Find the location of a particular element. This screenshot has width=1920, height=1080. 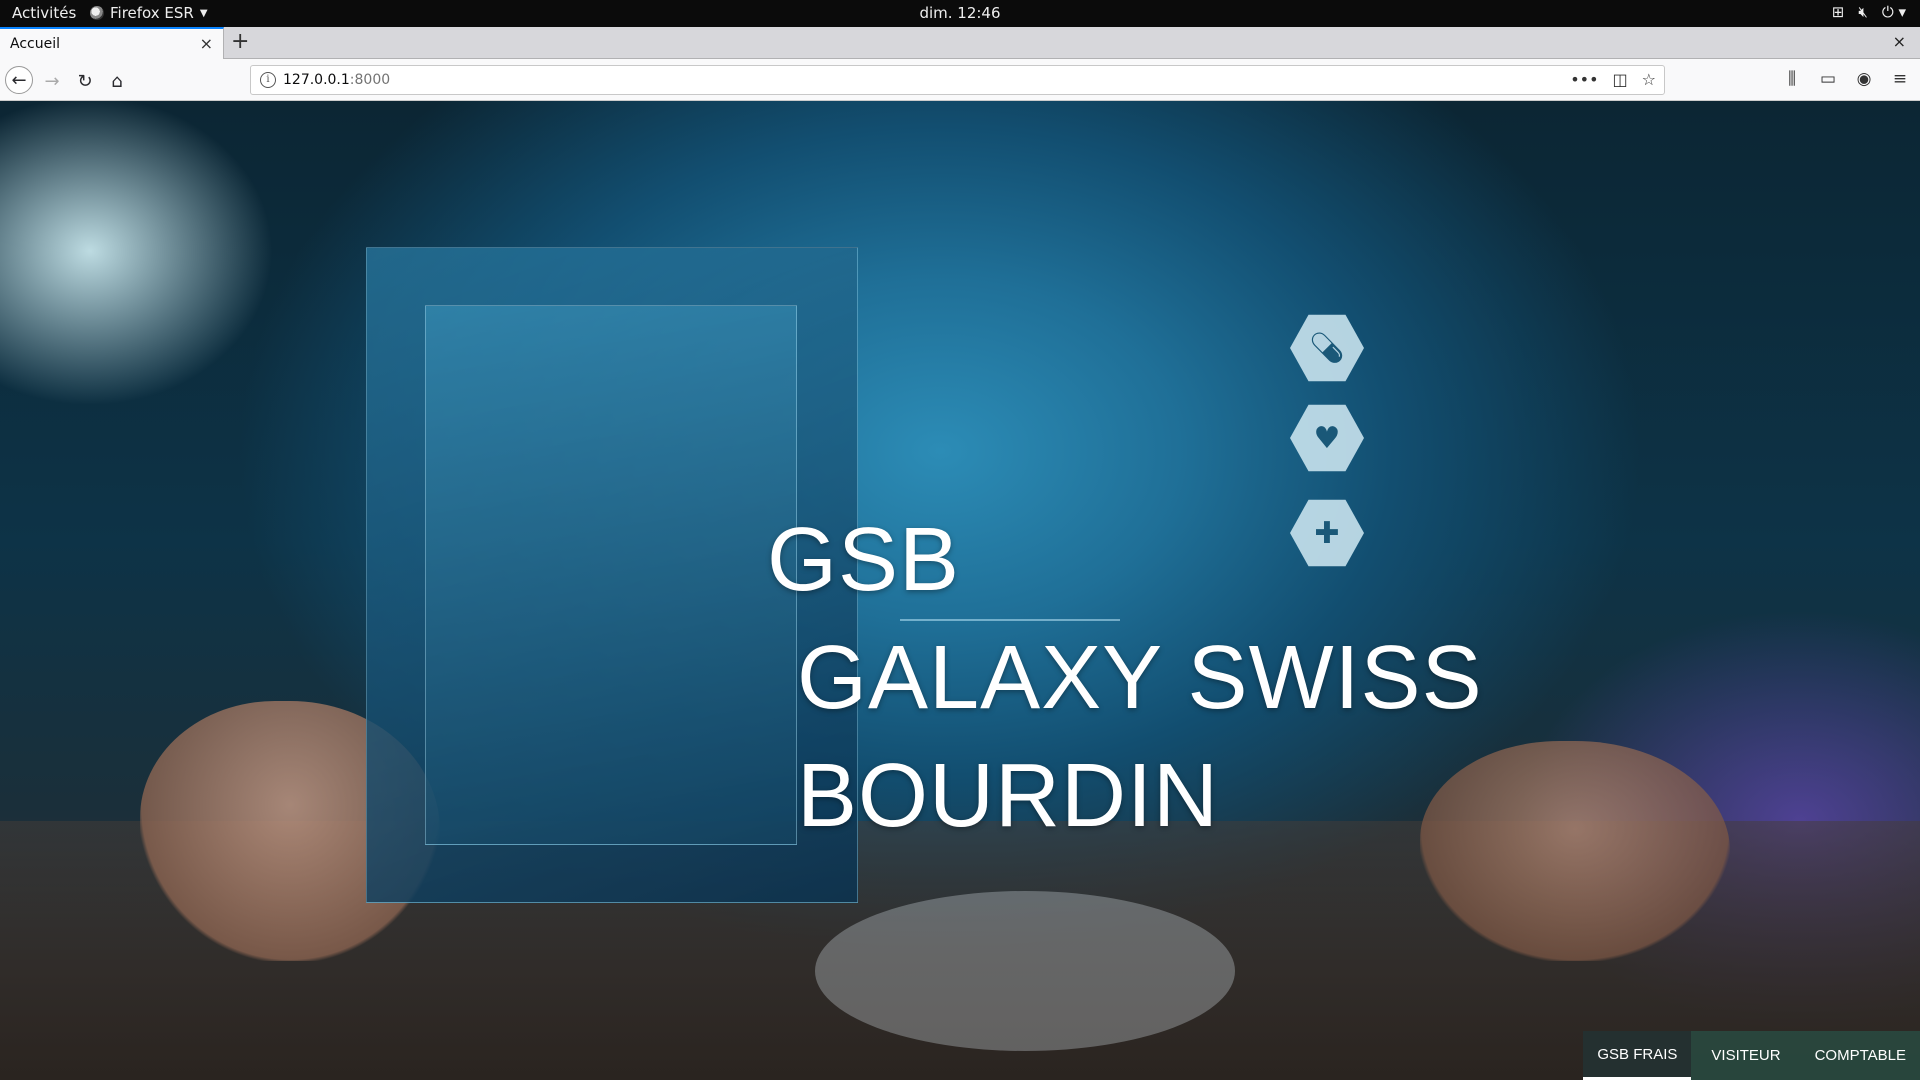

window-close-icon: × is located at coordinates (1899, 41).